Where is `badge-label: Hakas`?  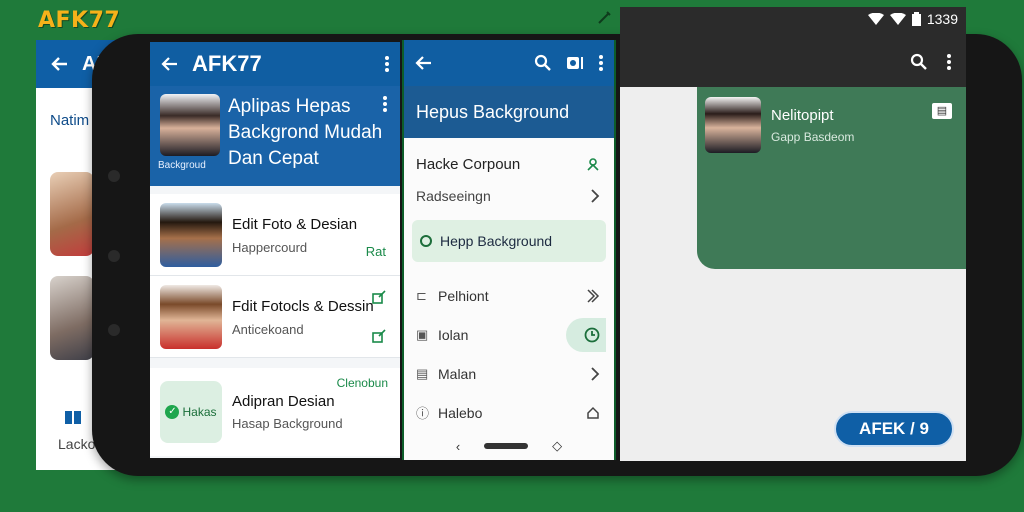 badge-label: Hakas is located at coordinates (199, 412).